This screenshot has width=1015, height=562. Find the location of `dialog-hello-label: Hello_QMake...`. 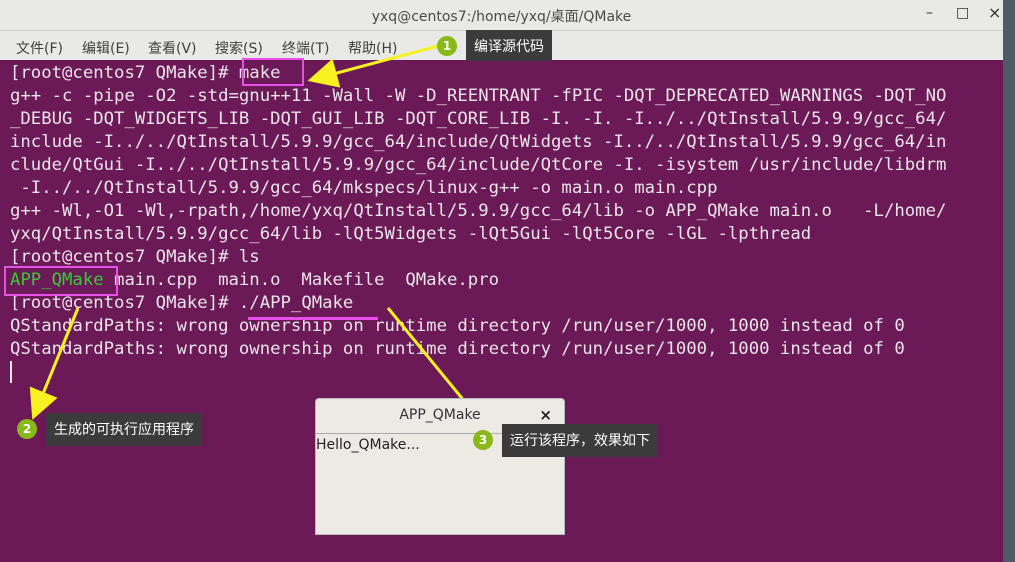

dialog-hello-label: Hello_QMake... is located at coordinates (368, 445).